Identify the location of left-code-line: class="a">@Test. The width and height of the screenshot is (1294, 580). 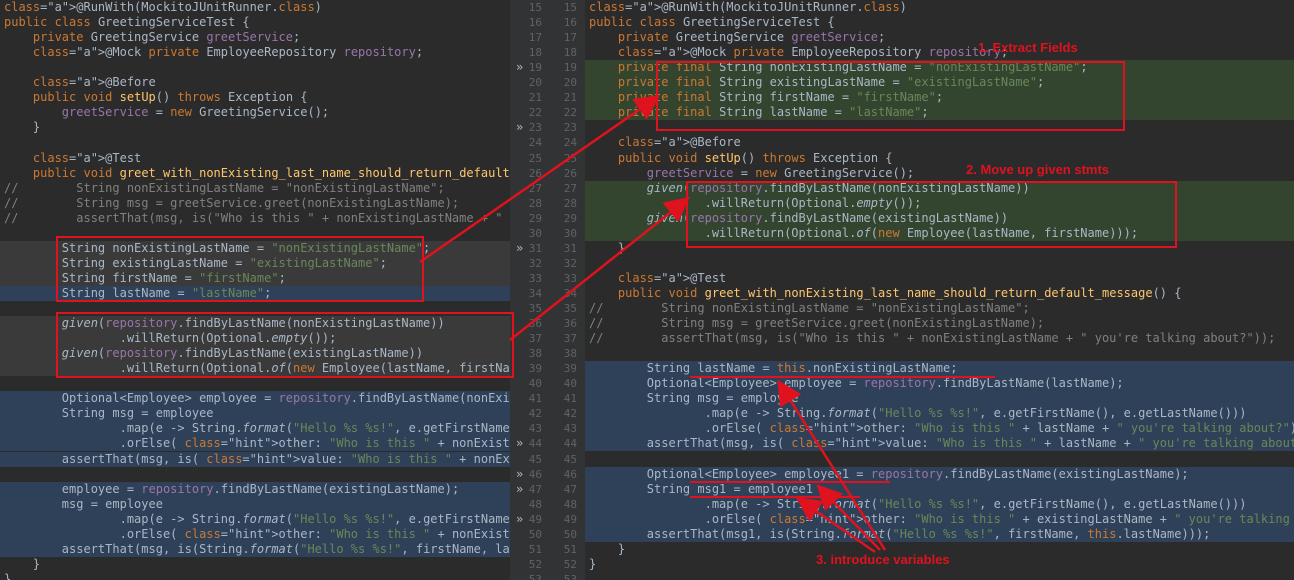
(255, 158).